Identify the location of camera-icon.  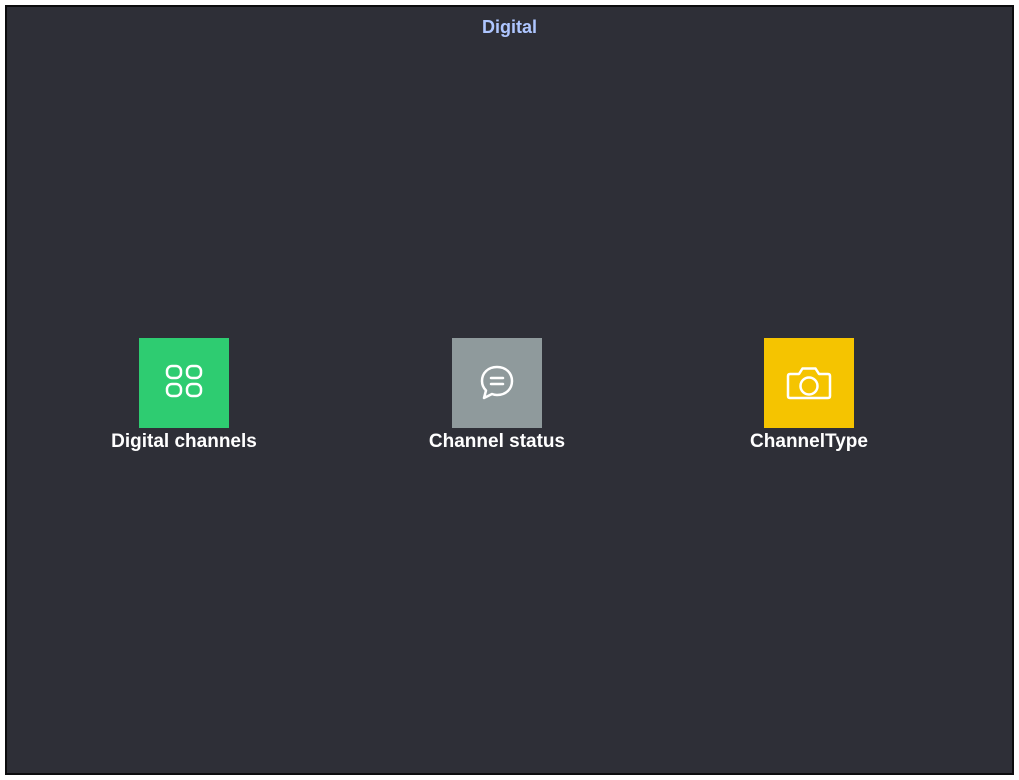
(809, 383).